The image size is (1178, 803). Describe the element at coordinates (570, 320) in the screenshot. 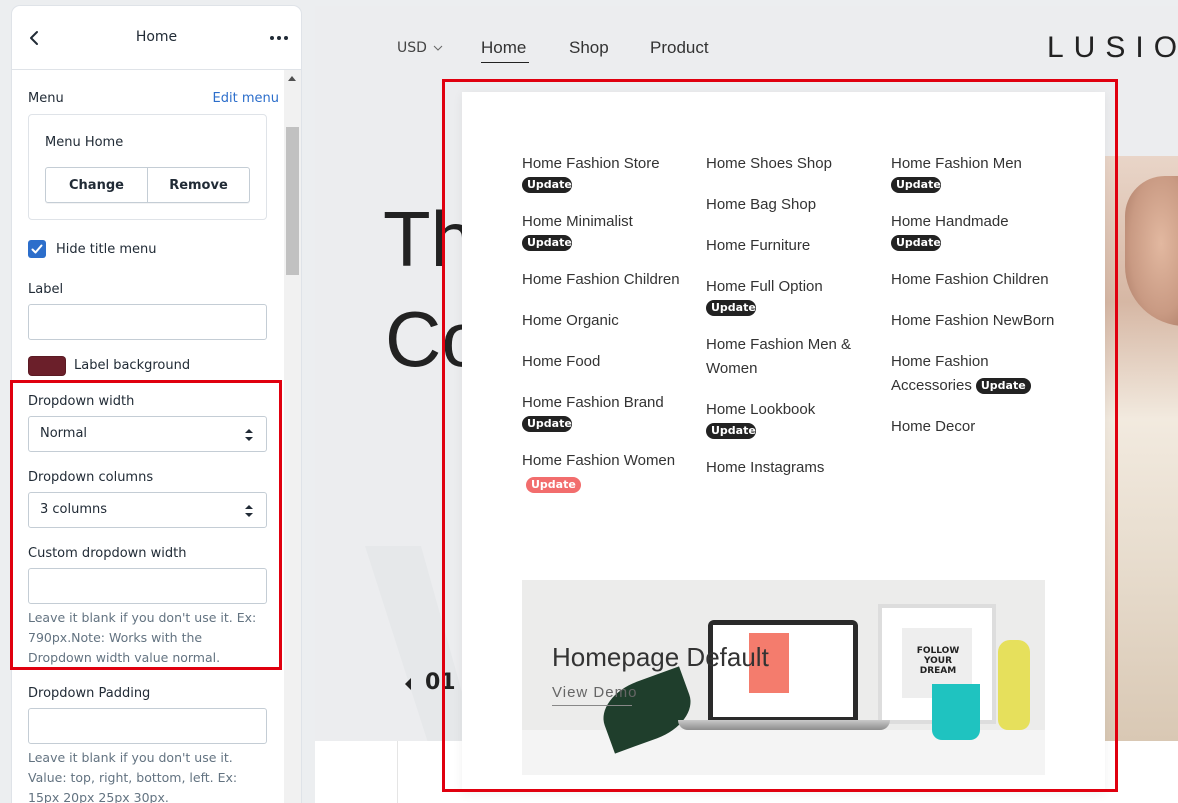

I see `dropdown-menu-item-label: Home Organic` at that location.